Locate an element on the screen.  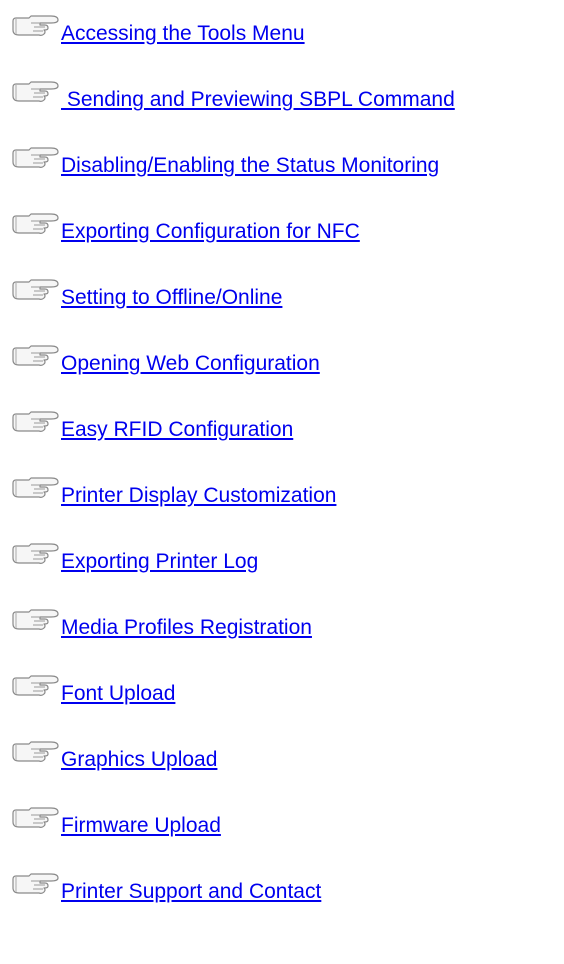
link-status-monitoring: Disabling/Enabling the Status Monitoring is located at coordinates (250, 166).